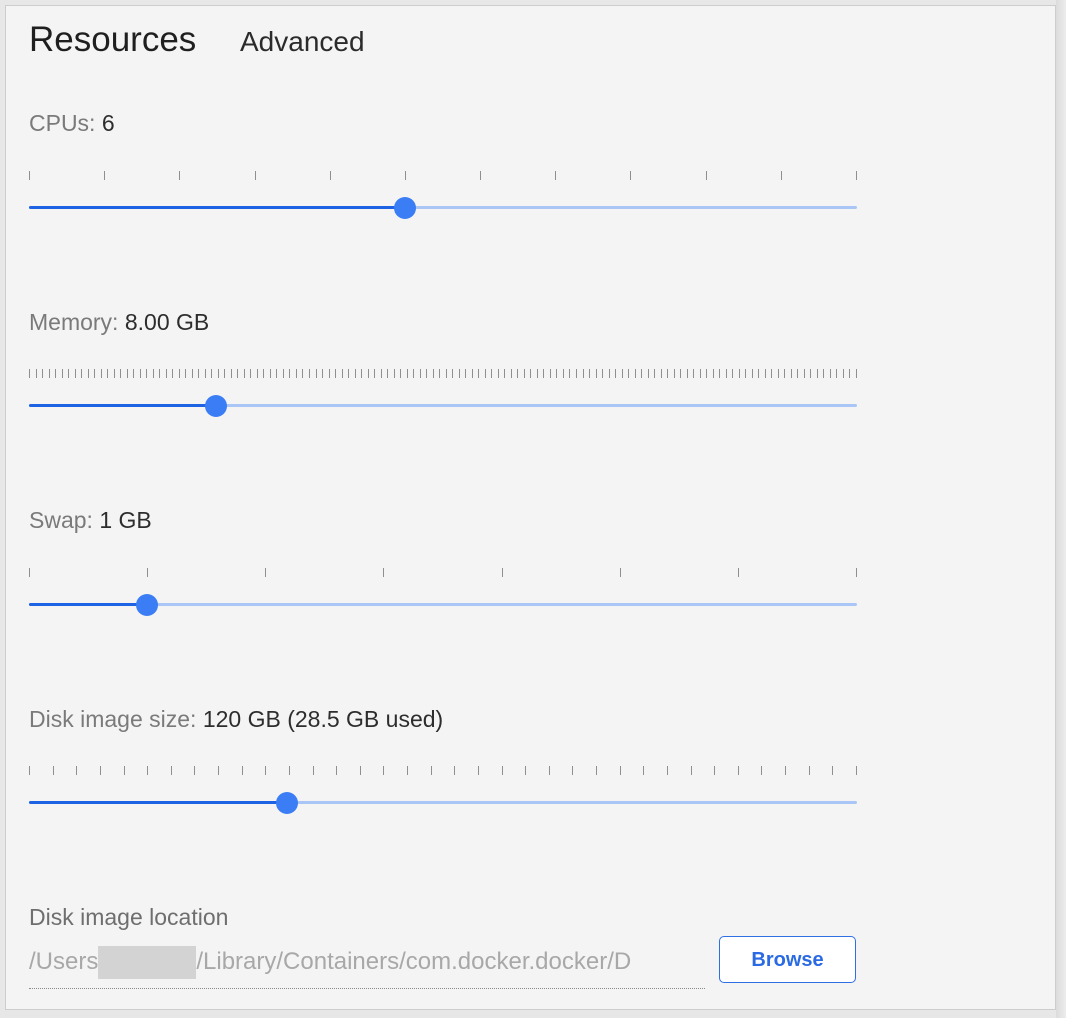  What do you see at coordinates (113, 719) in the screenshot?
I see `disk-size-label-name: Disk image size:` at bounding box center [113, 719].